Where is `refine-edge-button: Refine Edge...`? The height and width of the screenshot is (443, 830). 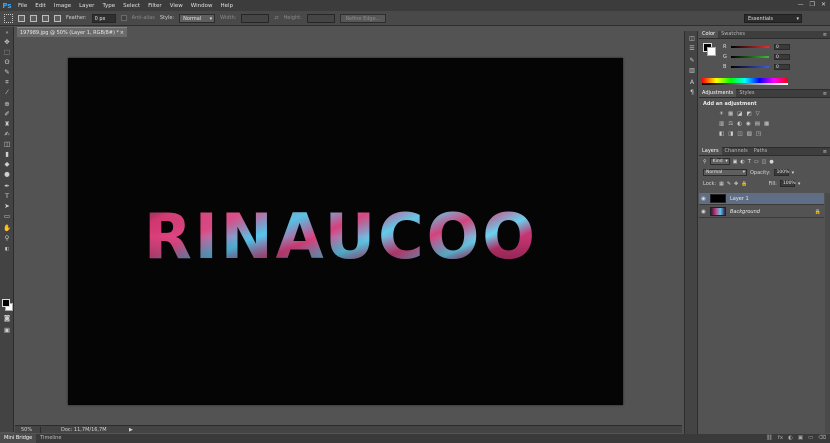 refine-edge-button: Refine Edge... is located at coordinates (363, 18).